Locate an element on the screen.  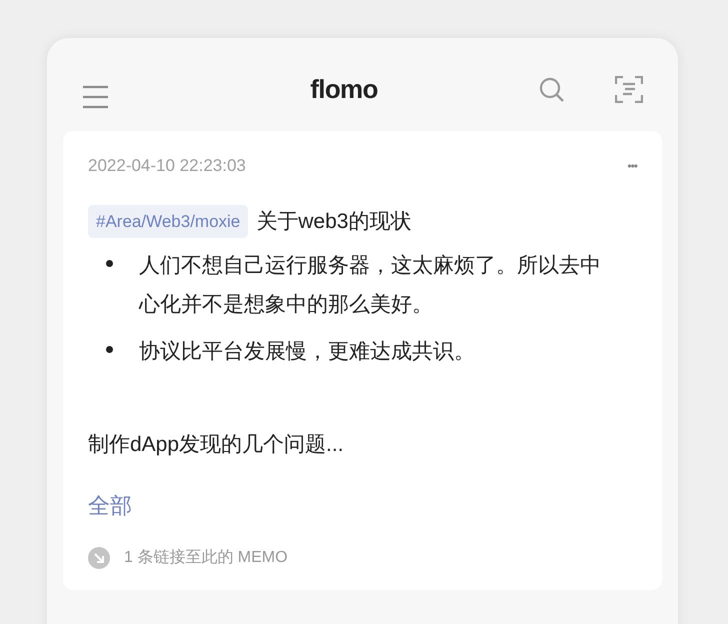
memo-timestamp: 2022-04-10 22:23:03 is located at coordinates (167, 166).